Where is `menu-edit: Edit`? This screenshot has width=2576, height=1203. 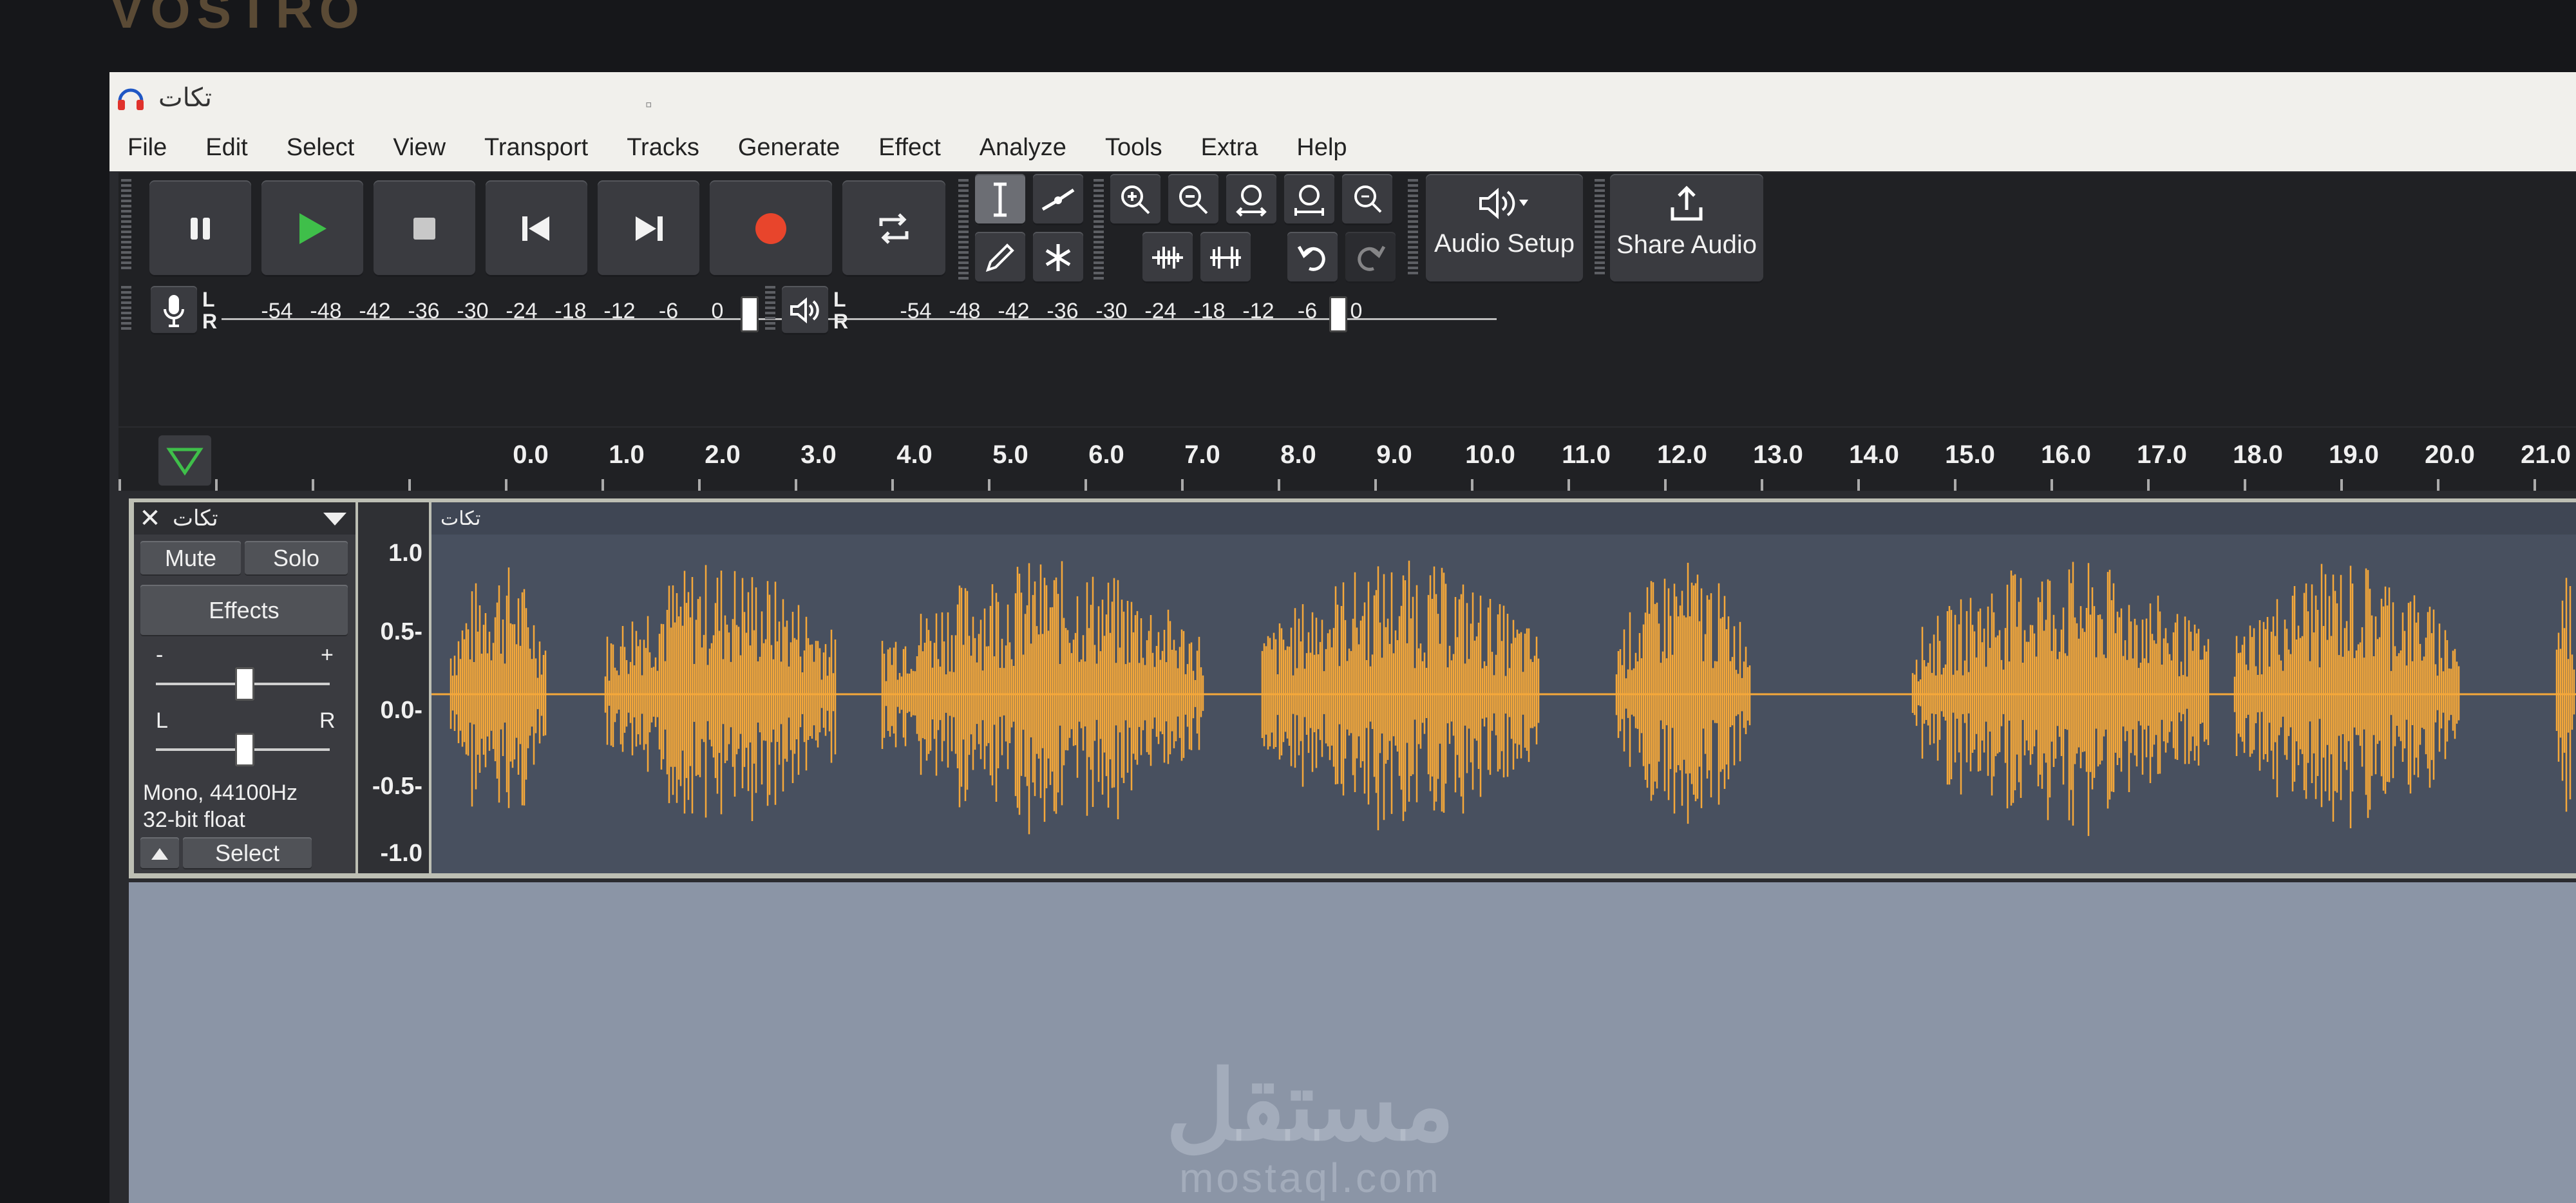
menu-edit: Edit is located at coordinates (226, 148).